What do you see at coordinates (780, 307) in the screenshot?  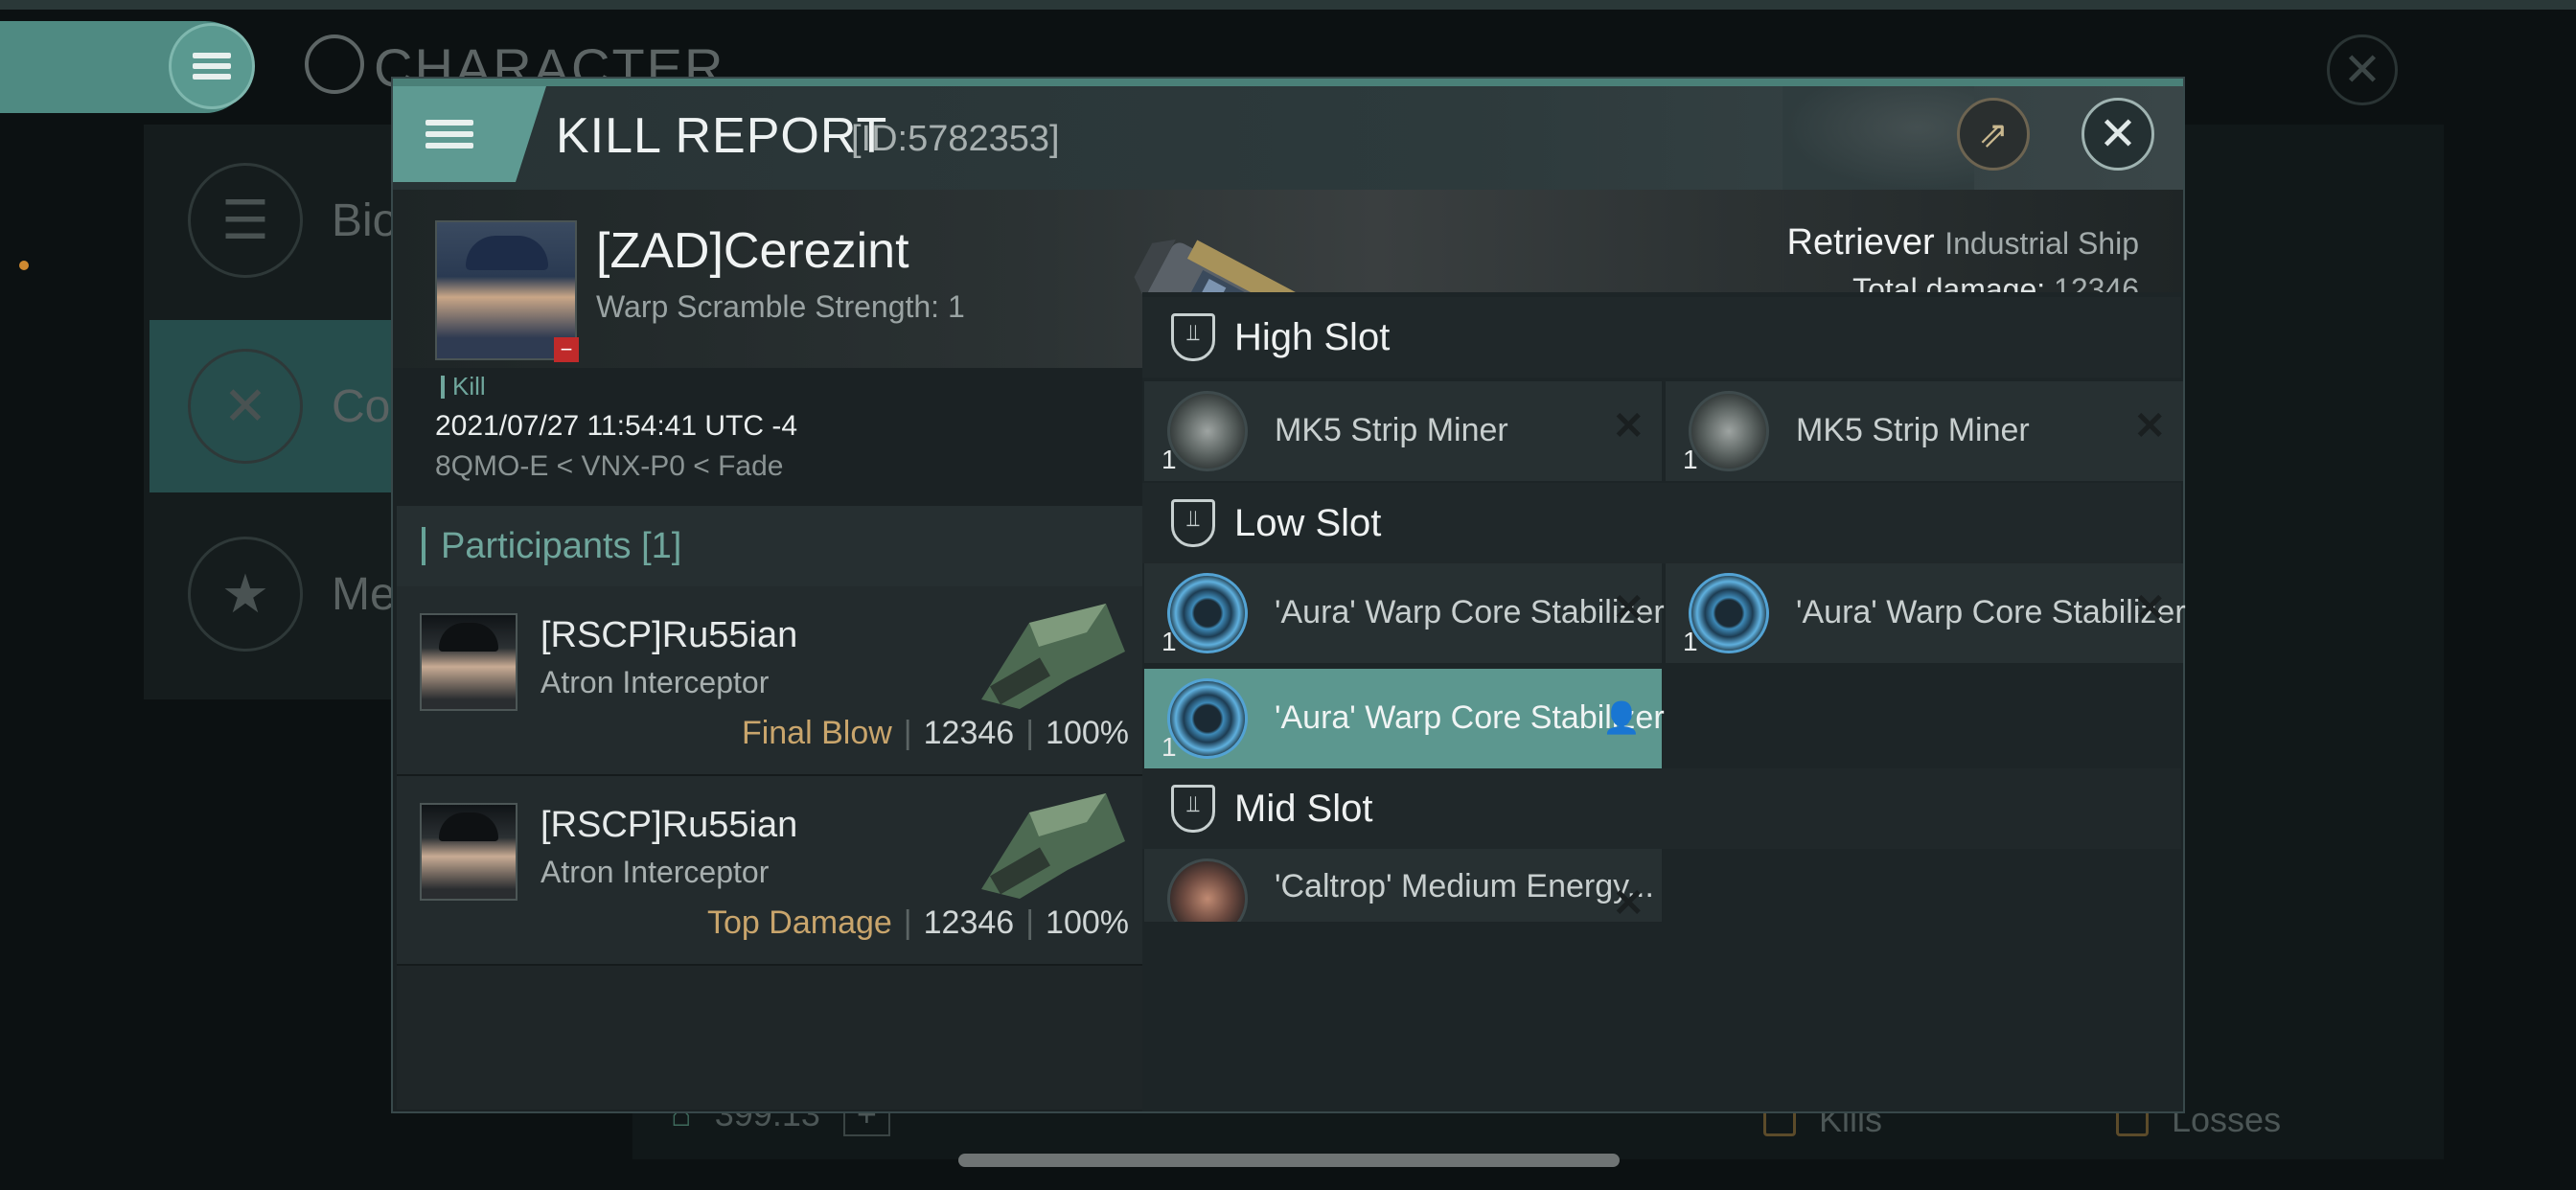 I see `warp-scramble-strength: Warp Scramble Strength: 1` at bounding box center [780, 307].